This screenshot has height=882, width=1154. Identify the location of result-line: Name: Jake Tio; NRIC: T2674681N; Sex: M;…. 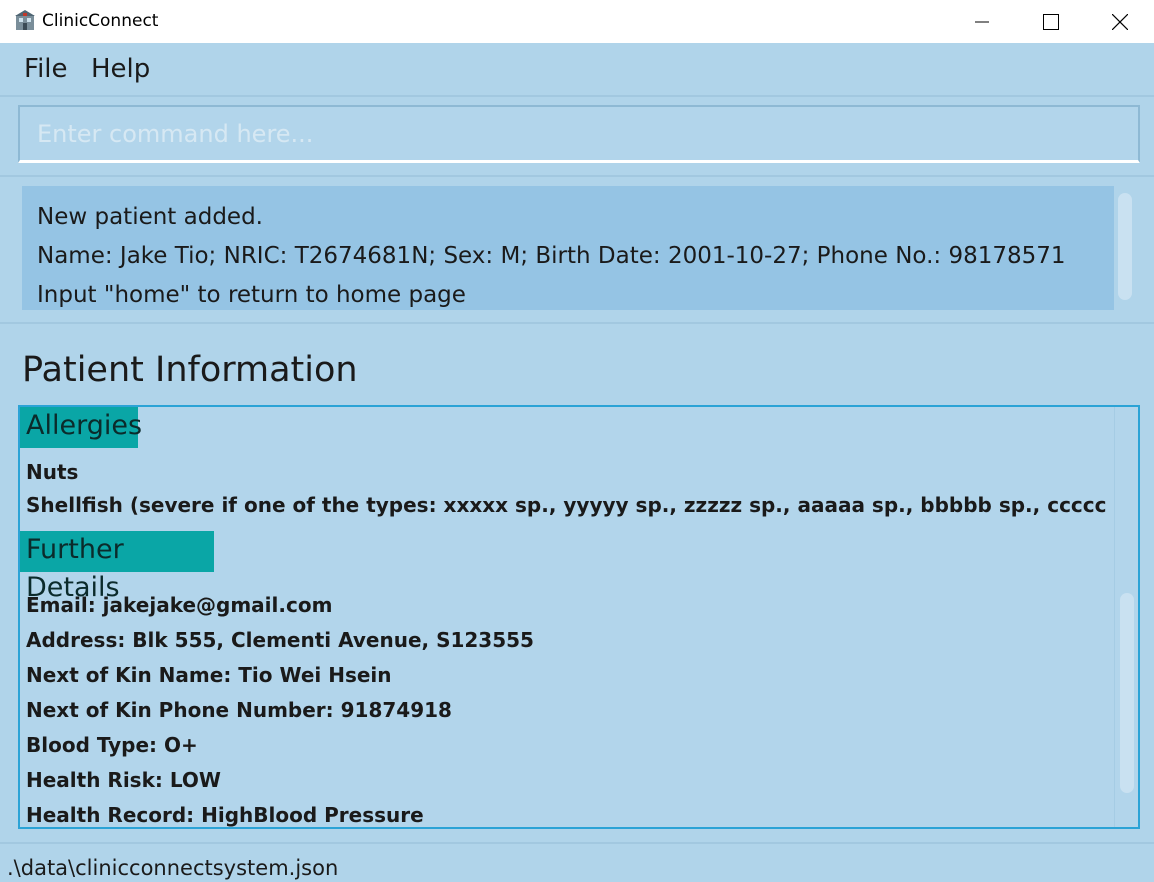
(551, 256).